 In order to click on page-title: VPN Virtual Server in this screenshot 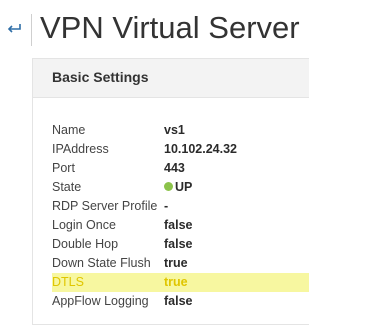, I will do `click(170, 27)`.